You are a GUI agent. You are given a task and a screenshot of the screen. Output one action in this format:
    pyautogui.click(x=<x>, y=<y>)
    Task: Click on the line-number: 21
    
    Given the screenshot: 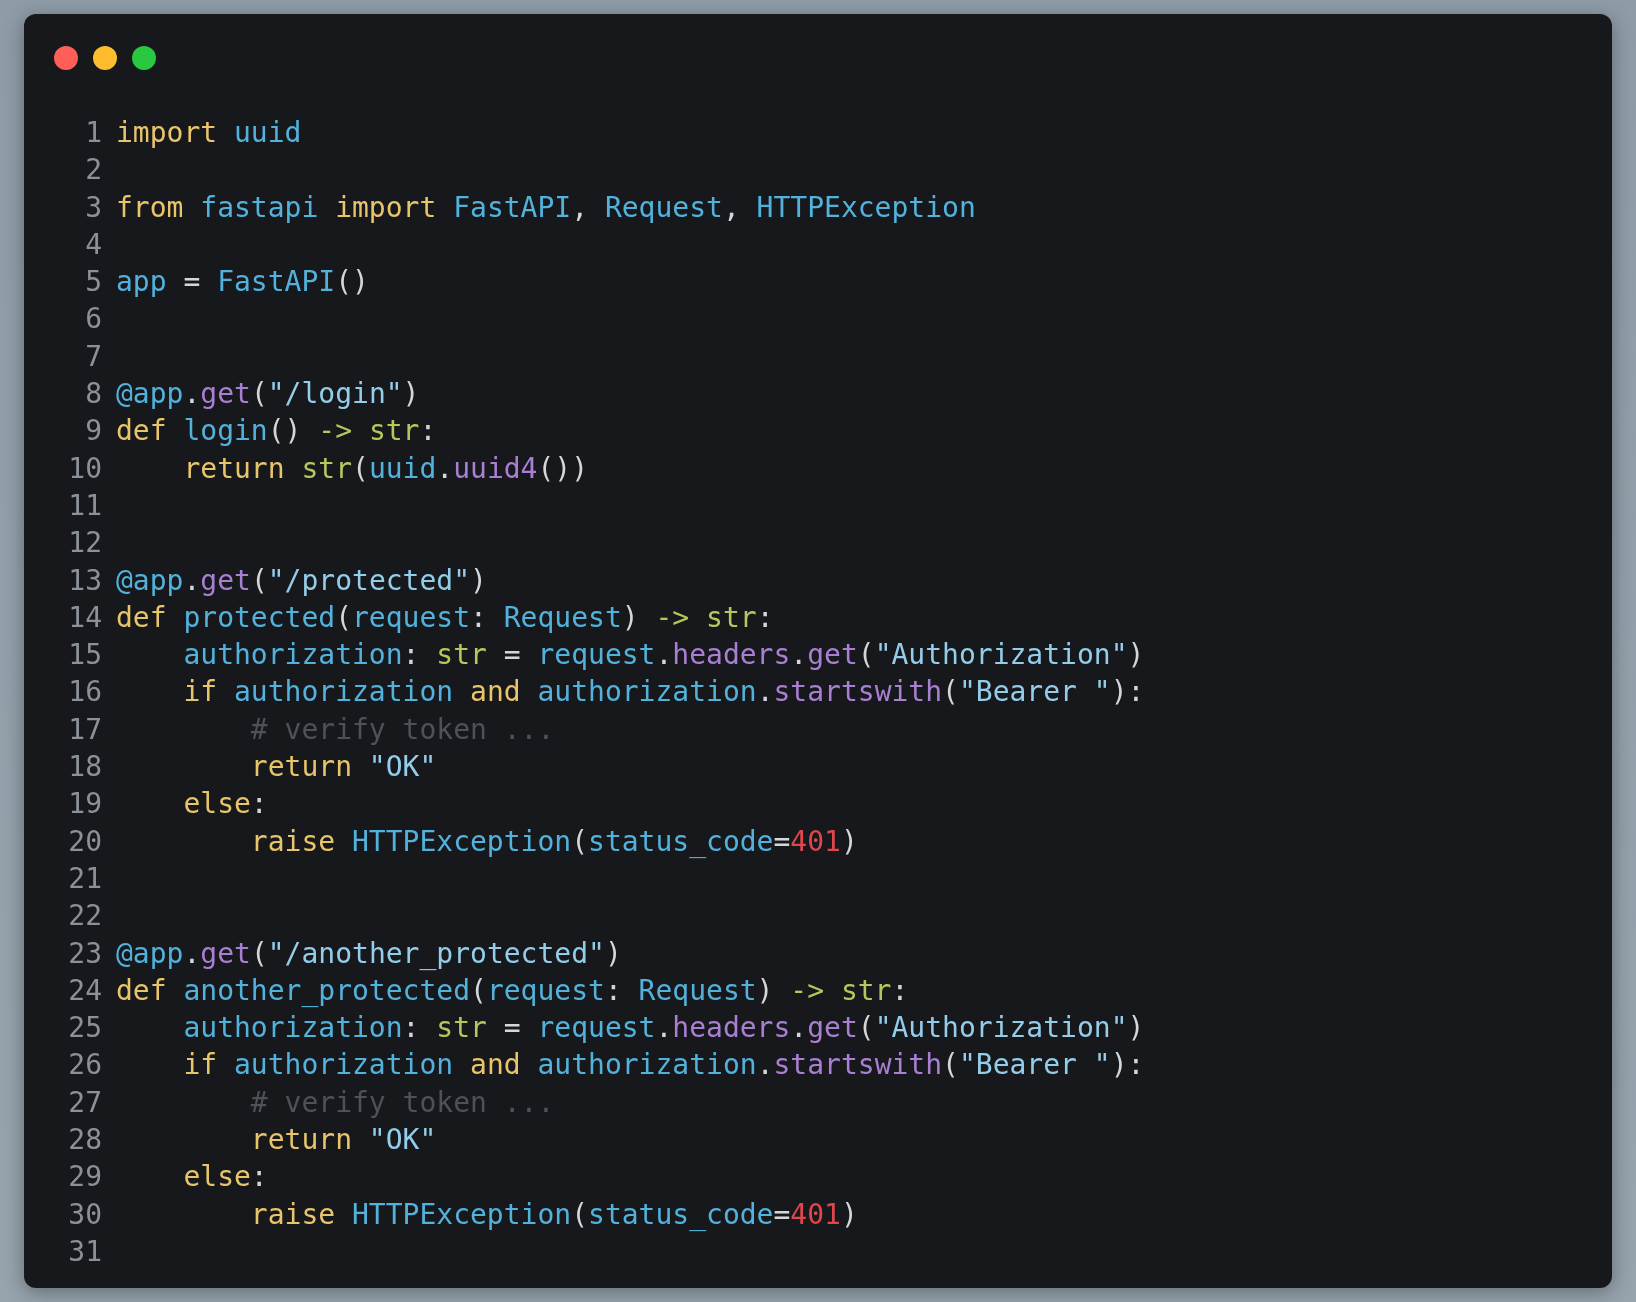 What is the action you would take?
    pyautogui.click(x=84, y=878)
    